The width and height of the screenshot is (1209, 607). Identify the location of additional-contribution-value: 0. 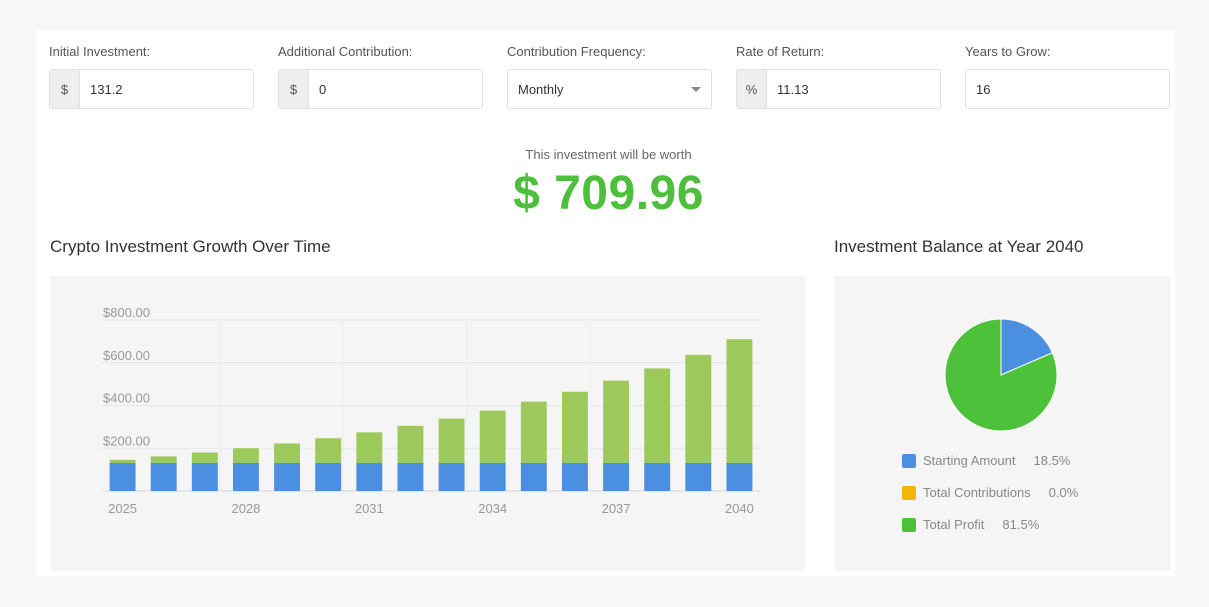
(395, 89).